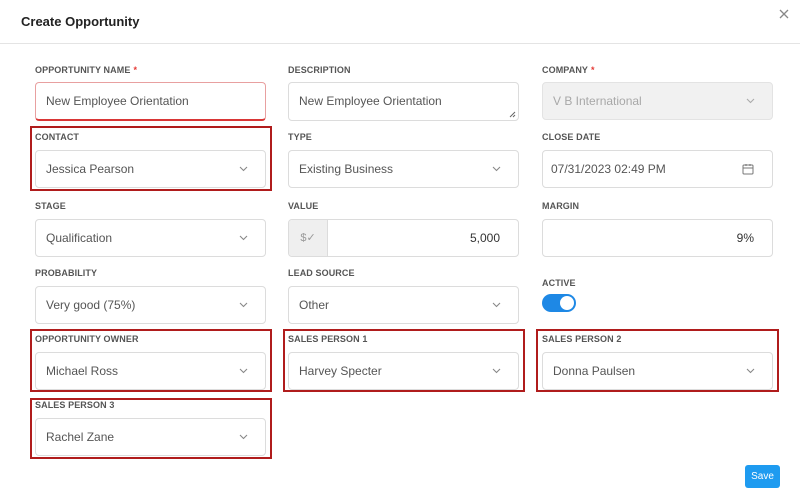 This screenshot has width=800, height=499. I want to click on description-textarea: New Employee Orientation, so click(403, 101).